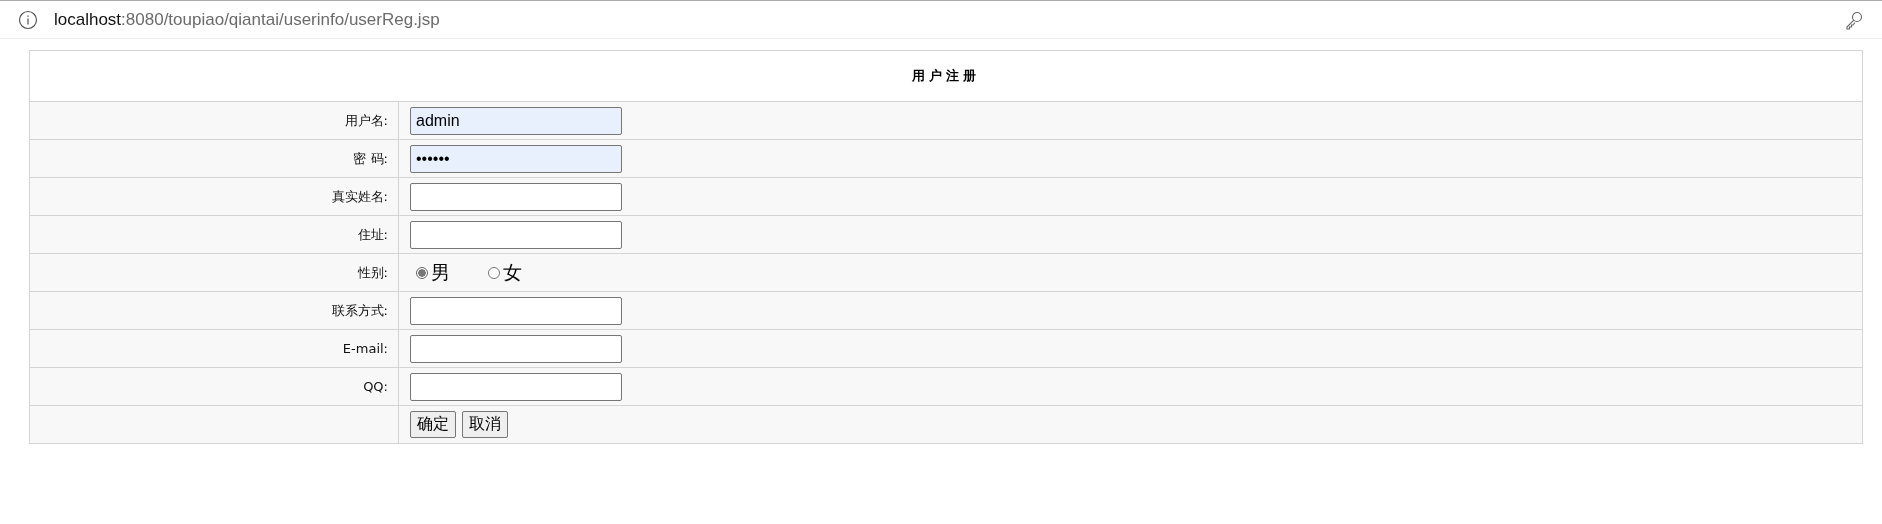 The height and width of the screenshot is (524, 1882). What do you see at coordinates (516, 158) in the screenshot?
I see `input-field: ••••••` at bounding box center [516, 158].